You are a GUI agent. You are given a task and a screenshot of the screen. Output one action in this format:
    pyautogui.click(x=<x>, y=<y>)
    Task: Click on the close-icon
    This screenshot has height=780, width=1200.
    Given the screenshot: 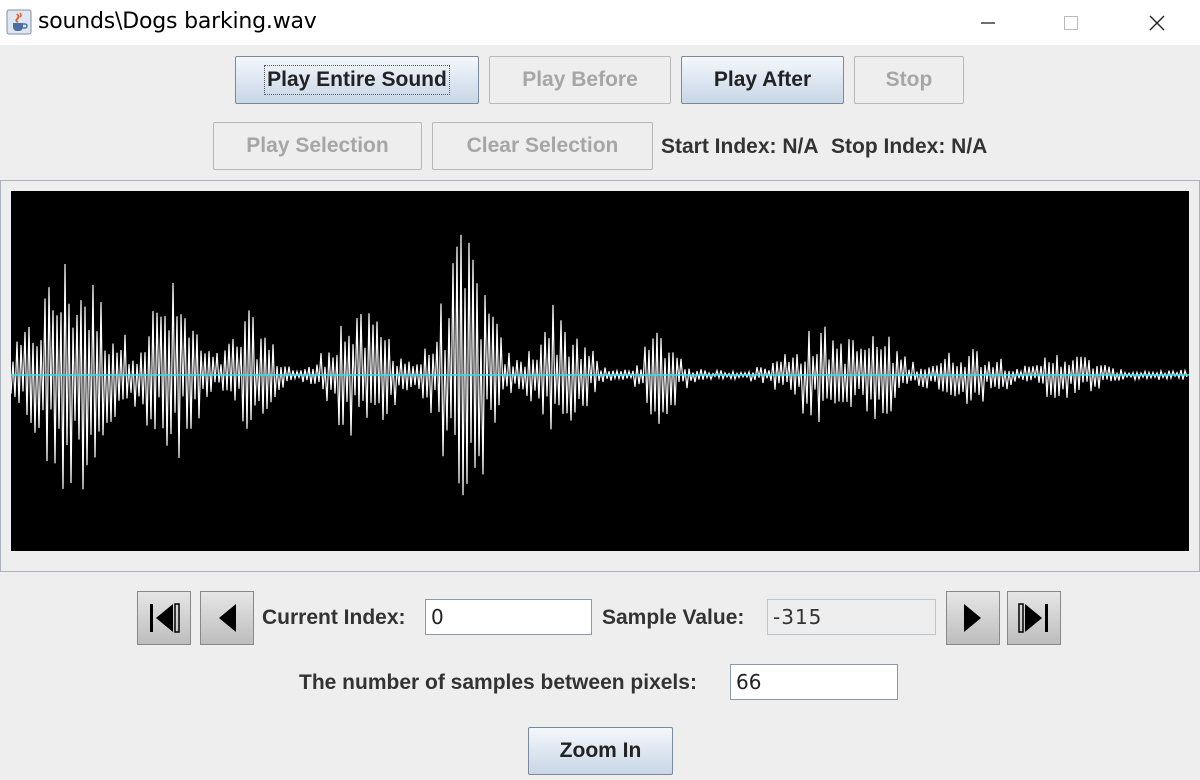 What is the action you would take?
    pyautogui.click(x=1157, y=22)
    